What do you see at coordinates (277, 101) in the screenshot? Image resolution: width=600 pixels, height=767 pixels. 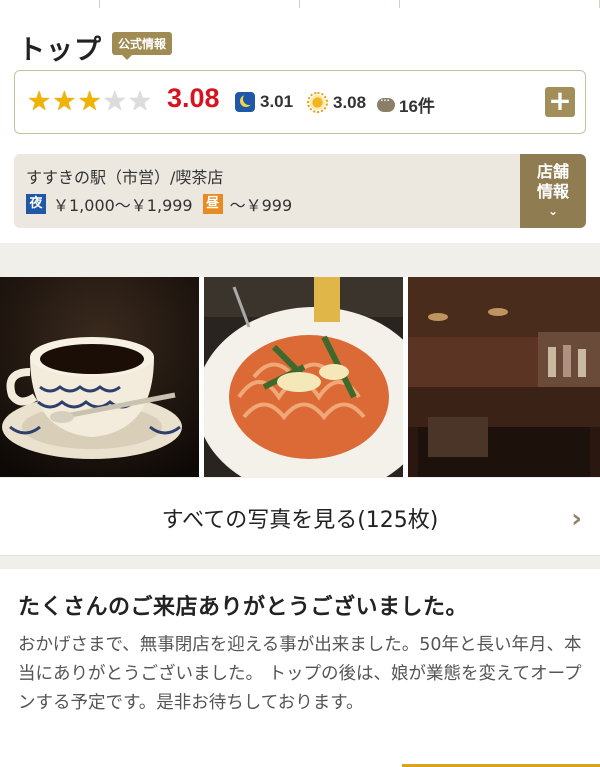 I see `night-score: 3.01` at bounding box center [277, 101].